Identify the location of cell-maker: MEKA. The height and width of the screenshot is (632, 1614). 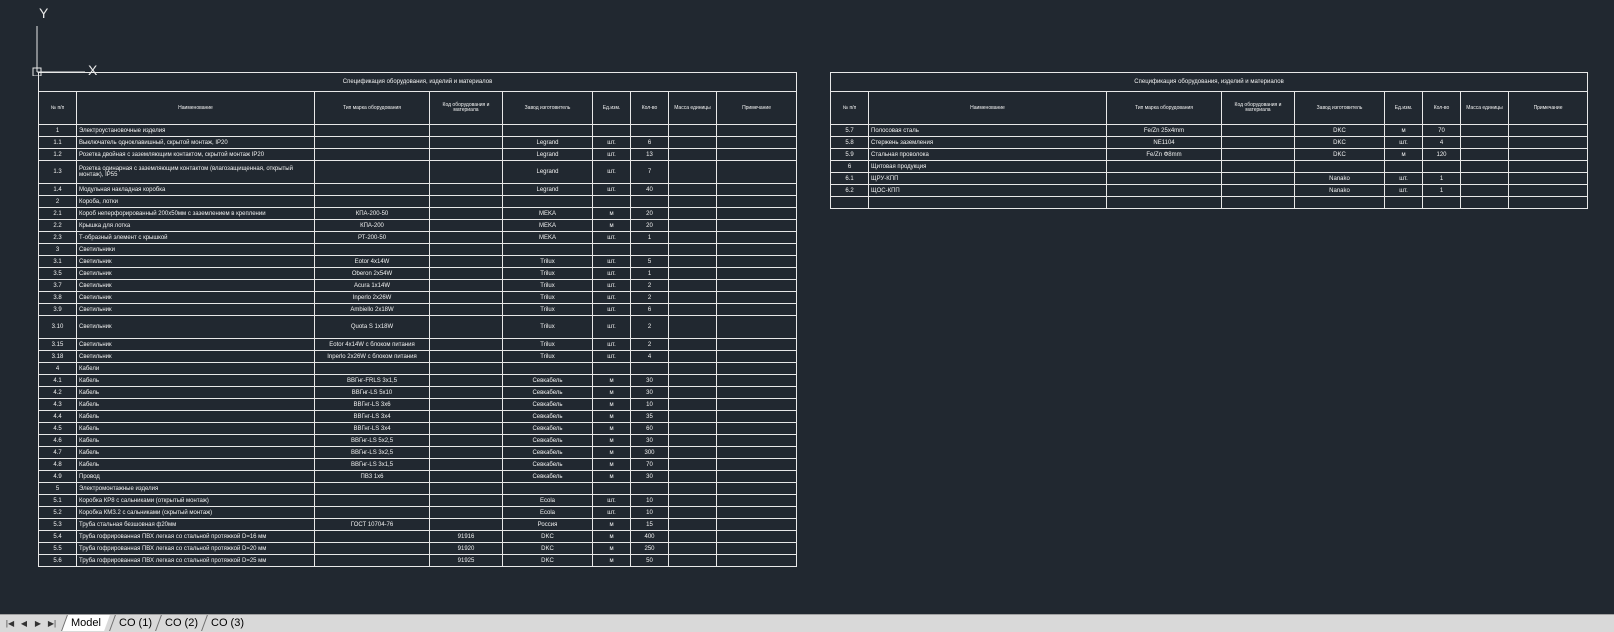
(547, 213).